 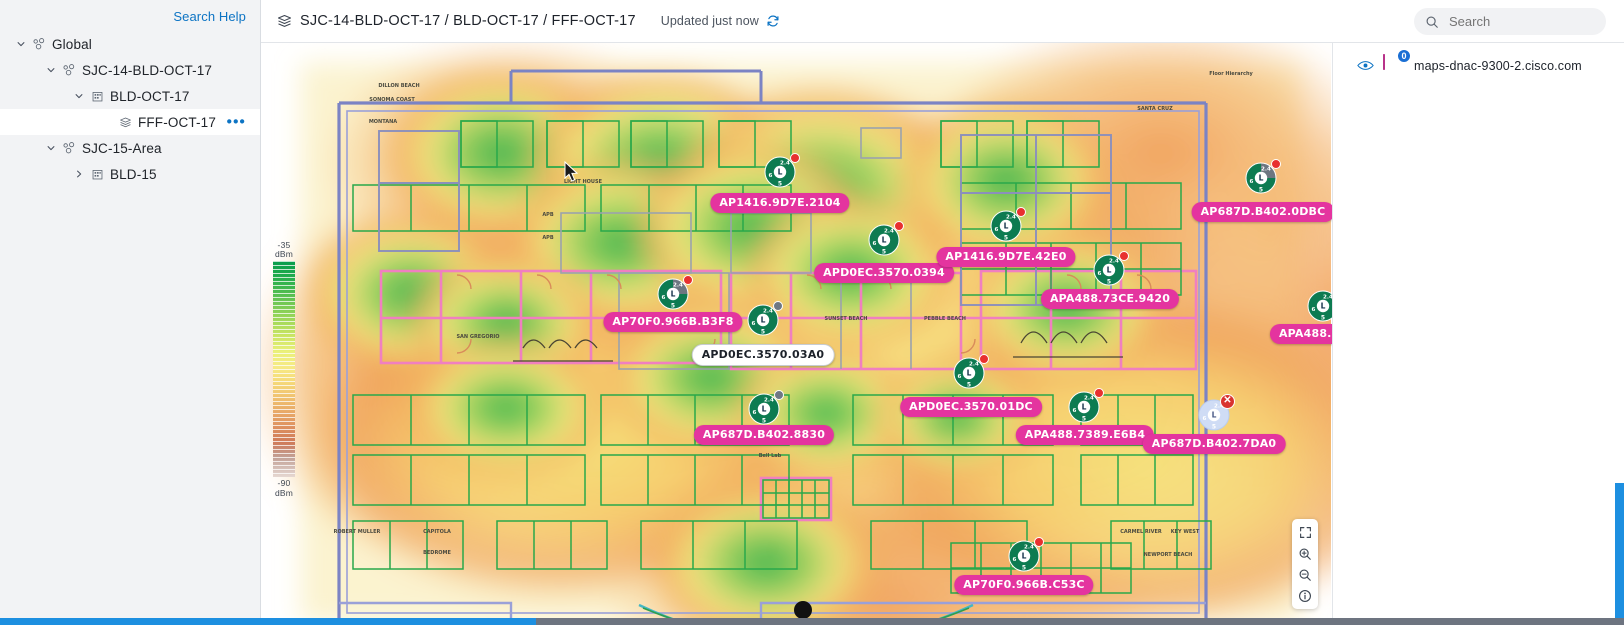 I want to click on tree-item-more-actions: •••, so click(x=236, y=122).